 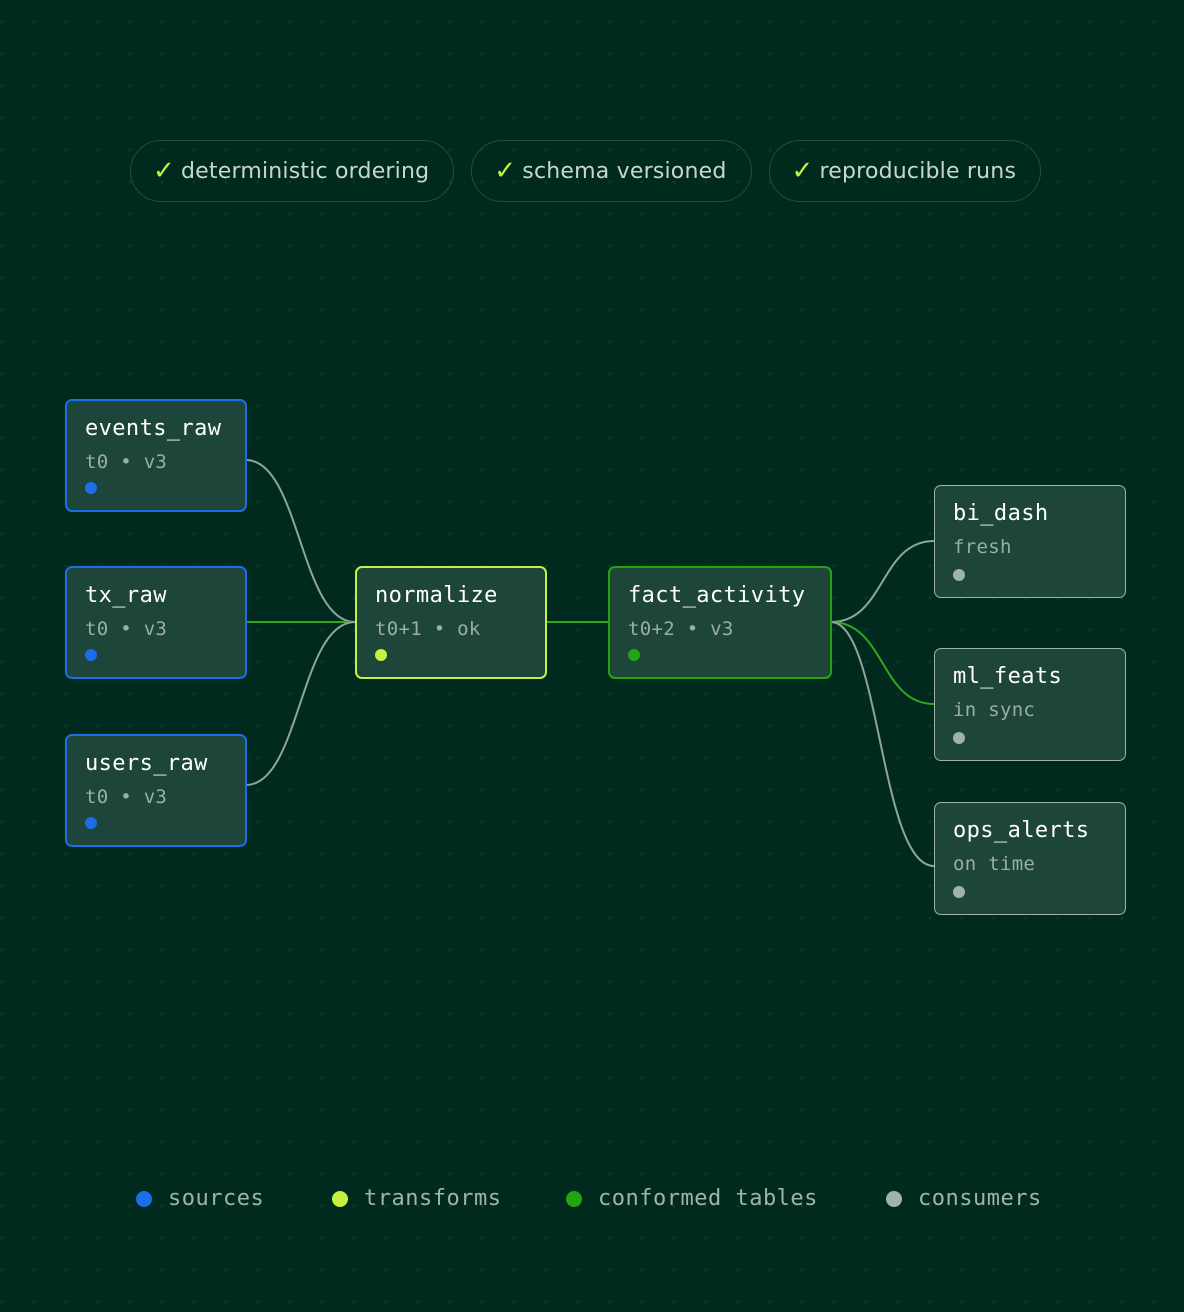 What do you see at coordinates (882, 663) in the screenshot?
I see `edge-fact_activity-ml_feats` at bounding box center [882, 663].